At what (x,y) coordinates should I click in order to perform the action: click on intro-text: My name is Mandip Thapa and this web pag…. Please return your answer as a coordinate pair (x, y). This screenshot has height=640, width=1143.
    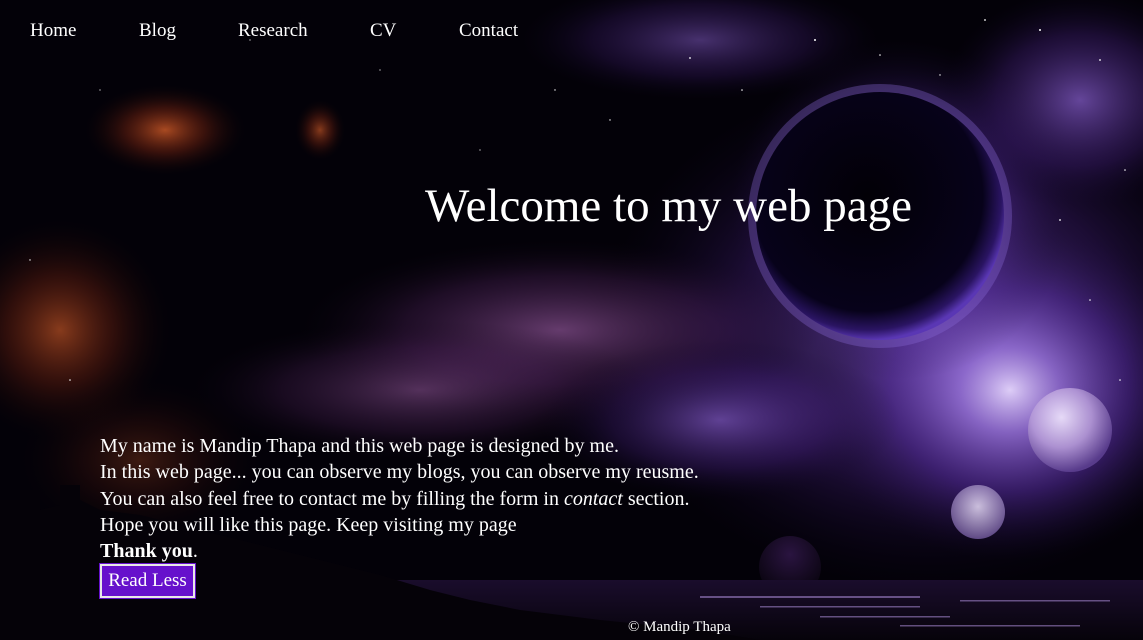
    Looking at the image, I should click on (399, 498).